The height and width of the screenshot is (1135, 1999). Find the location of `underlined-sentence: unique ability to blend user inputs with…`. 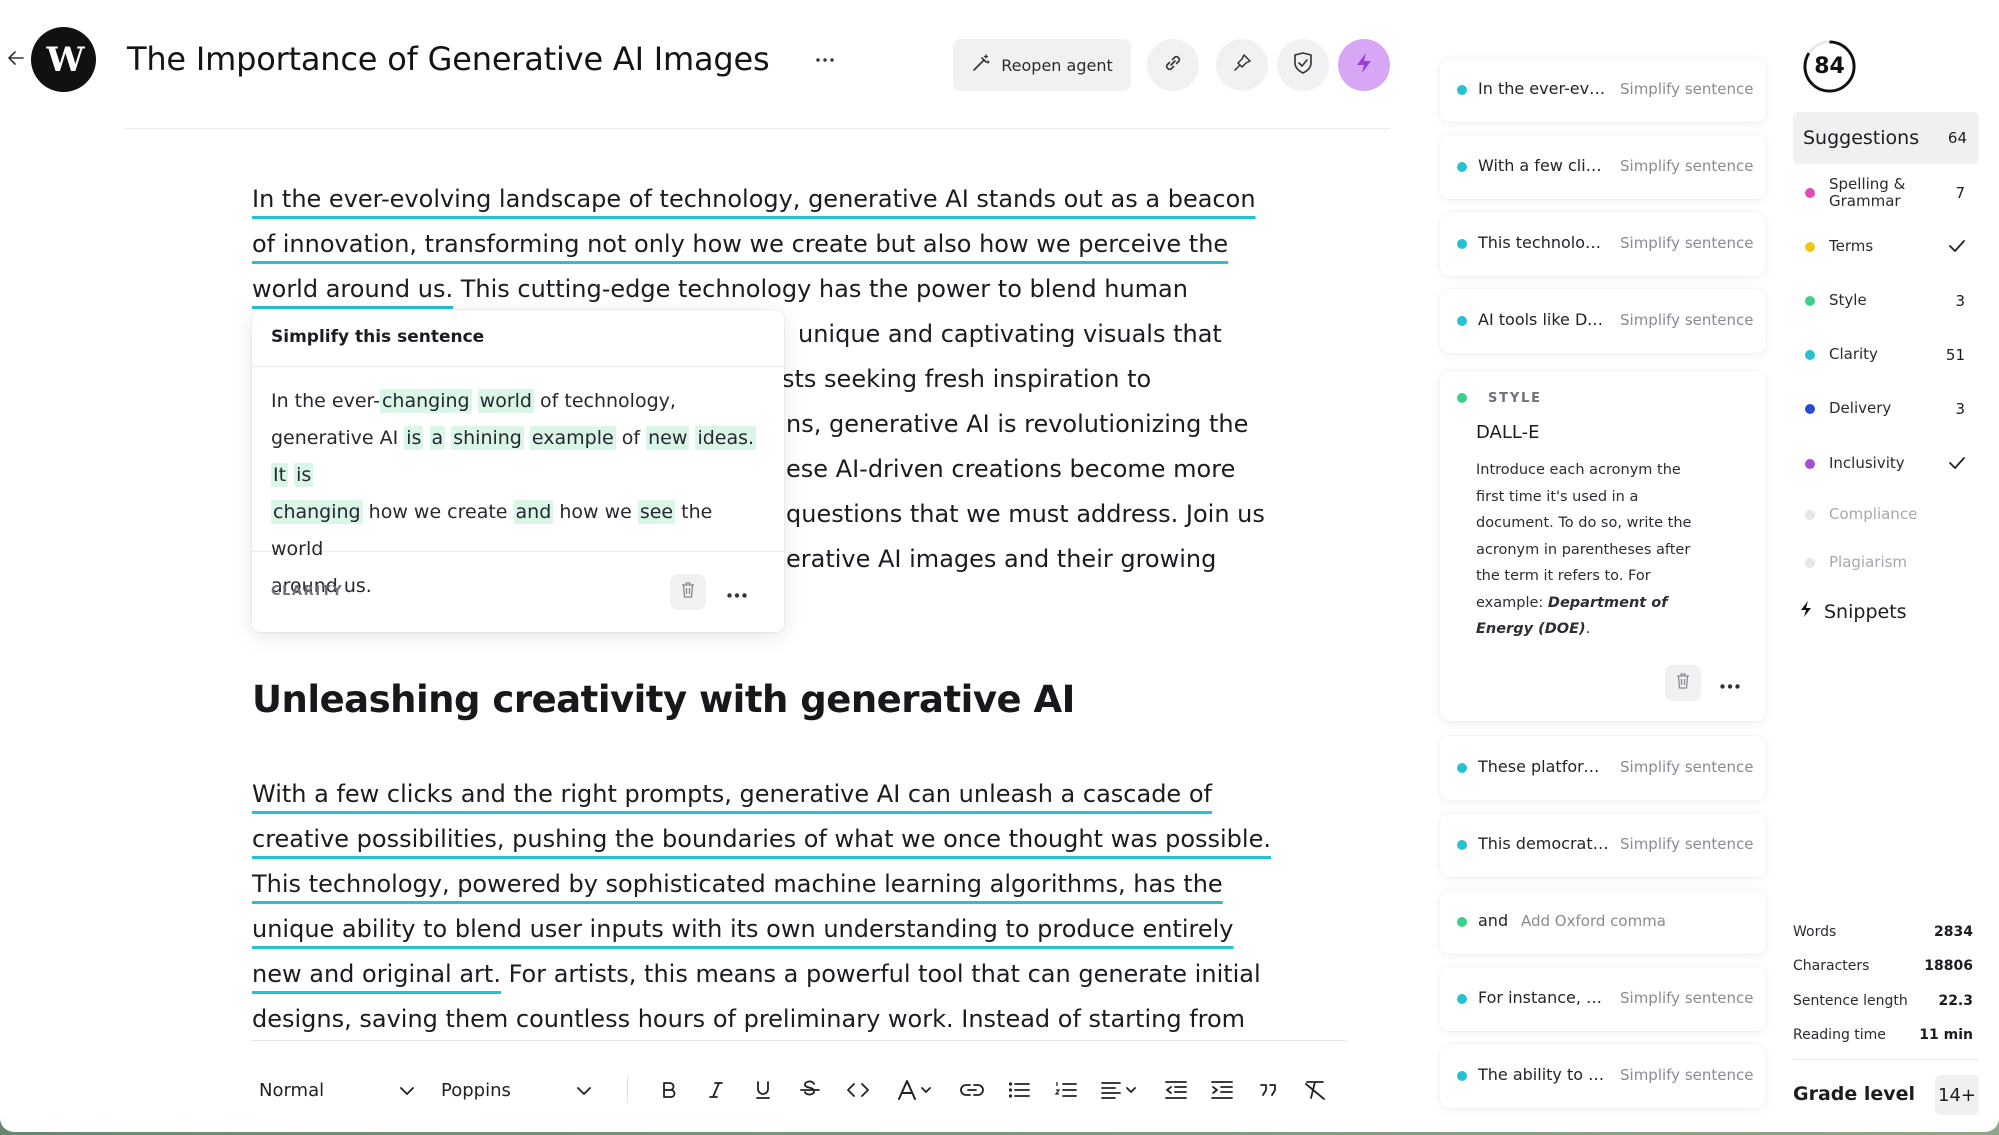

underlined-sentence: unique ability to blend user inputs with… is located at coordinates (742, 929).